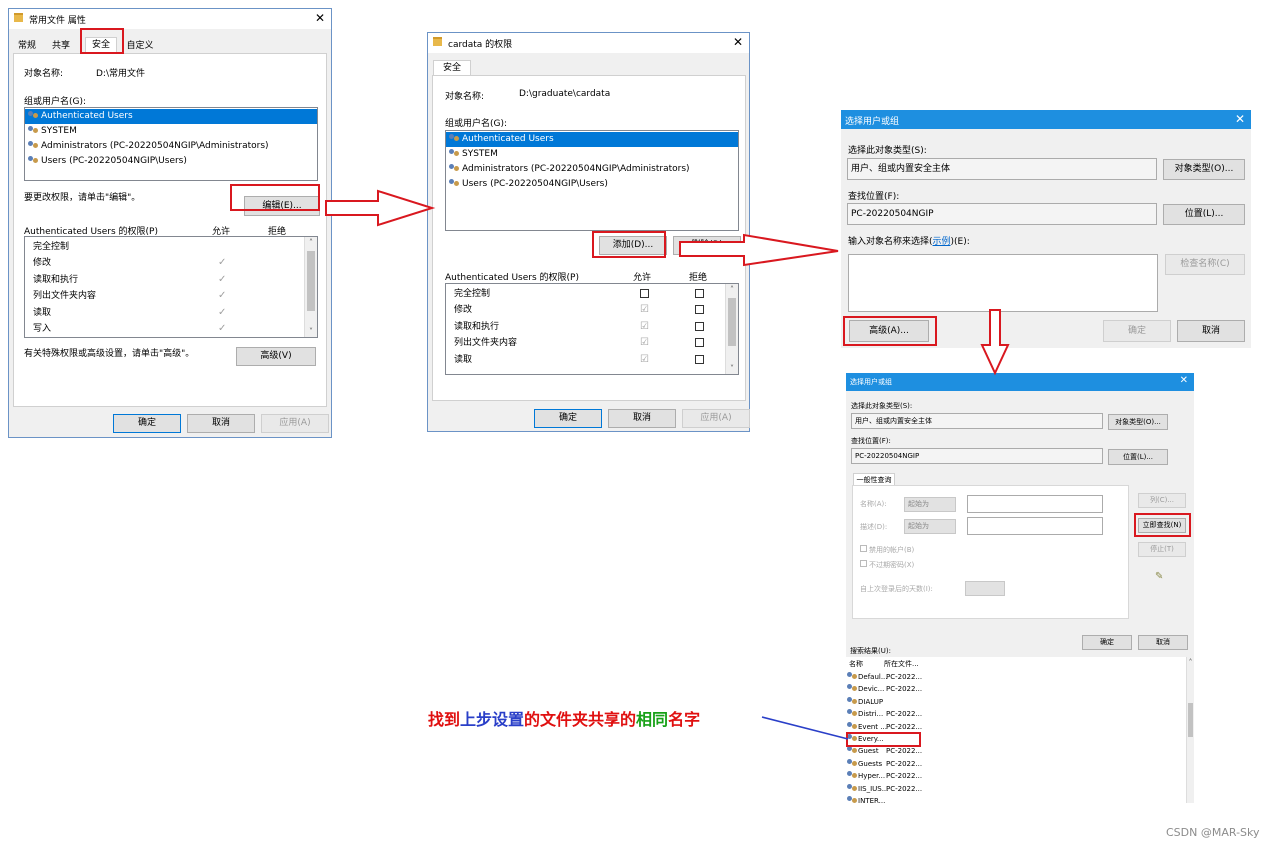  I want to click on annotation-text: 找到上步设置的文件夹共享的相同名字, so click(564, 718).